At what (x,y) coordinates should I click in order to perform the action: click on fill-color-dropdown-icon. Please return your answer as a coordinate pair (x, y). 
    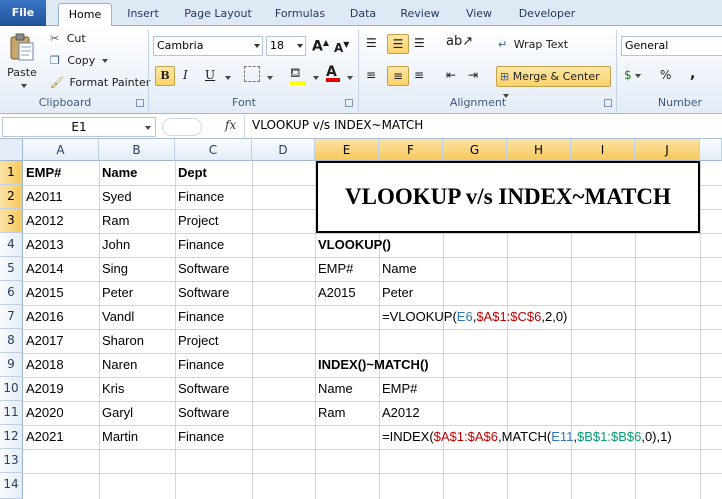
    Looking at the image, I should click on (316, 78).